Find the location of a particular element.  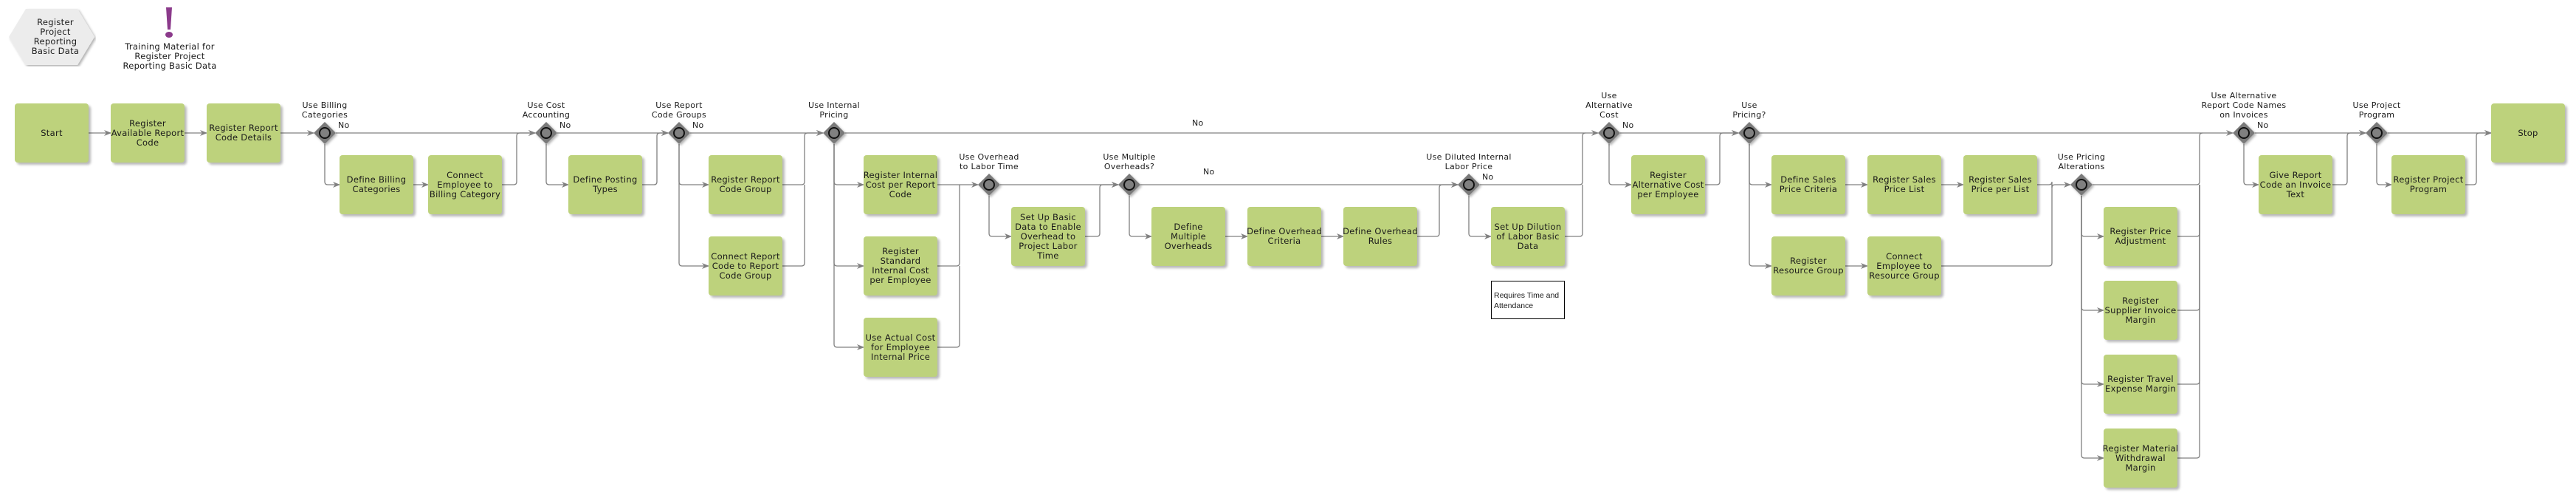

activity-give-report-code-invoice-text: Give Report Code an Invoice Text is located at coordinates (2295, 185).